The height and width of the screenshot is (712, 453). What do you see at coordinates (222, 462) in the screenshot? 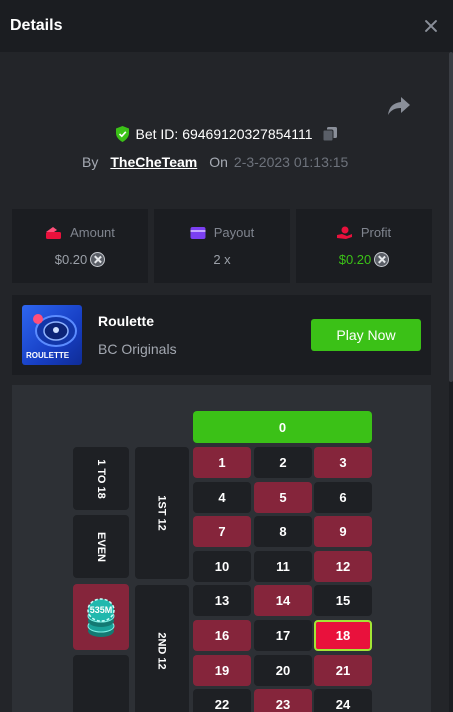
I see `number-cell-1: 1` at bounding box center [222, 462].